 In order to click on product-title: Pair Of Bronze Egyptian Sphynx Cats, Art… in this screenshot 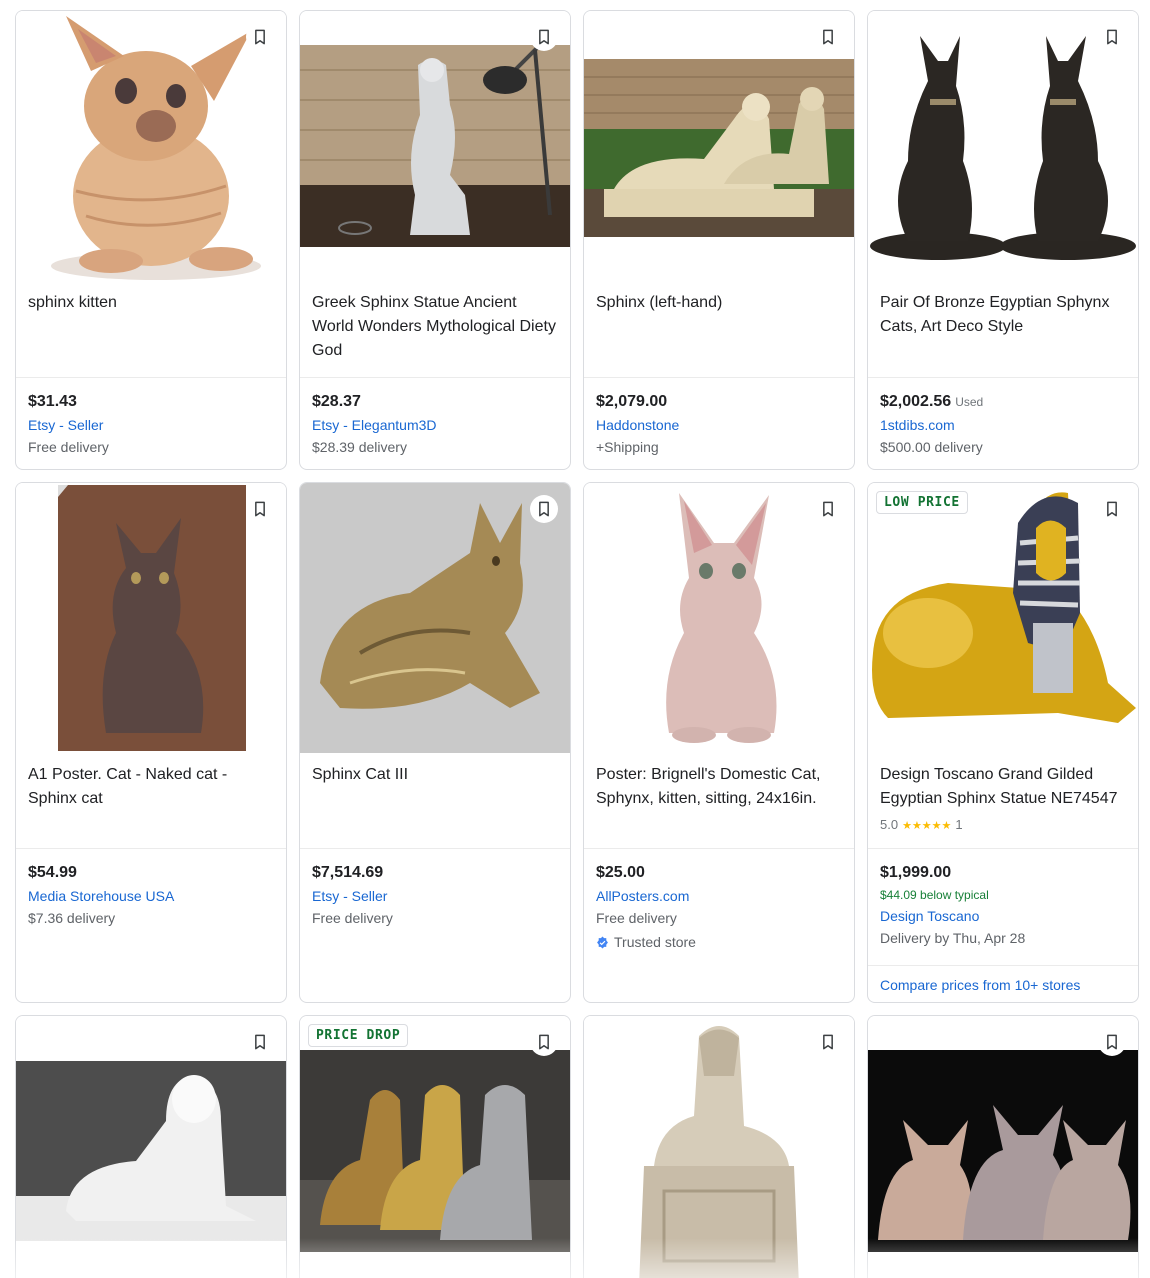, I will do `click(1003, 315)`.